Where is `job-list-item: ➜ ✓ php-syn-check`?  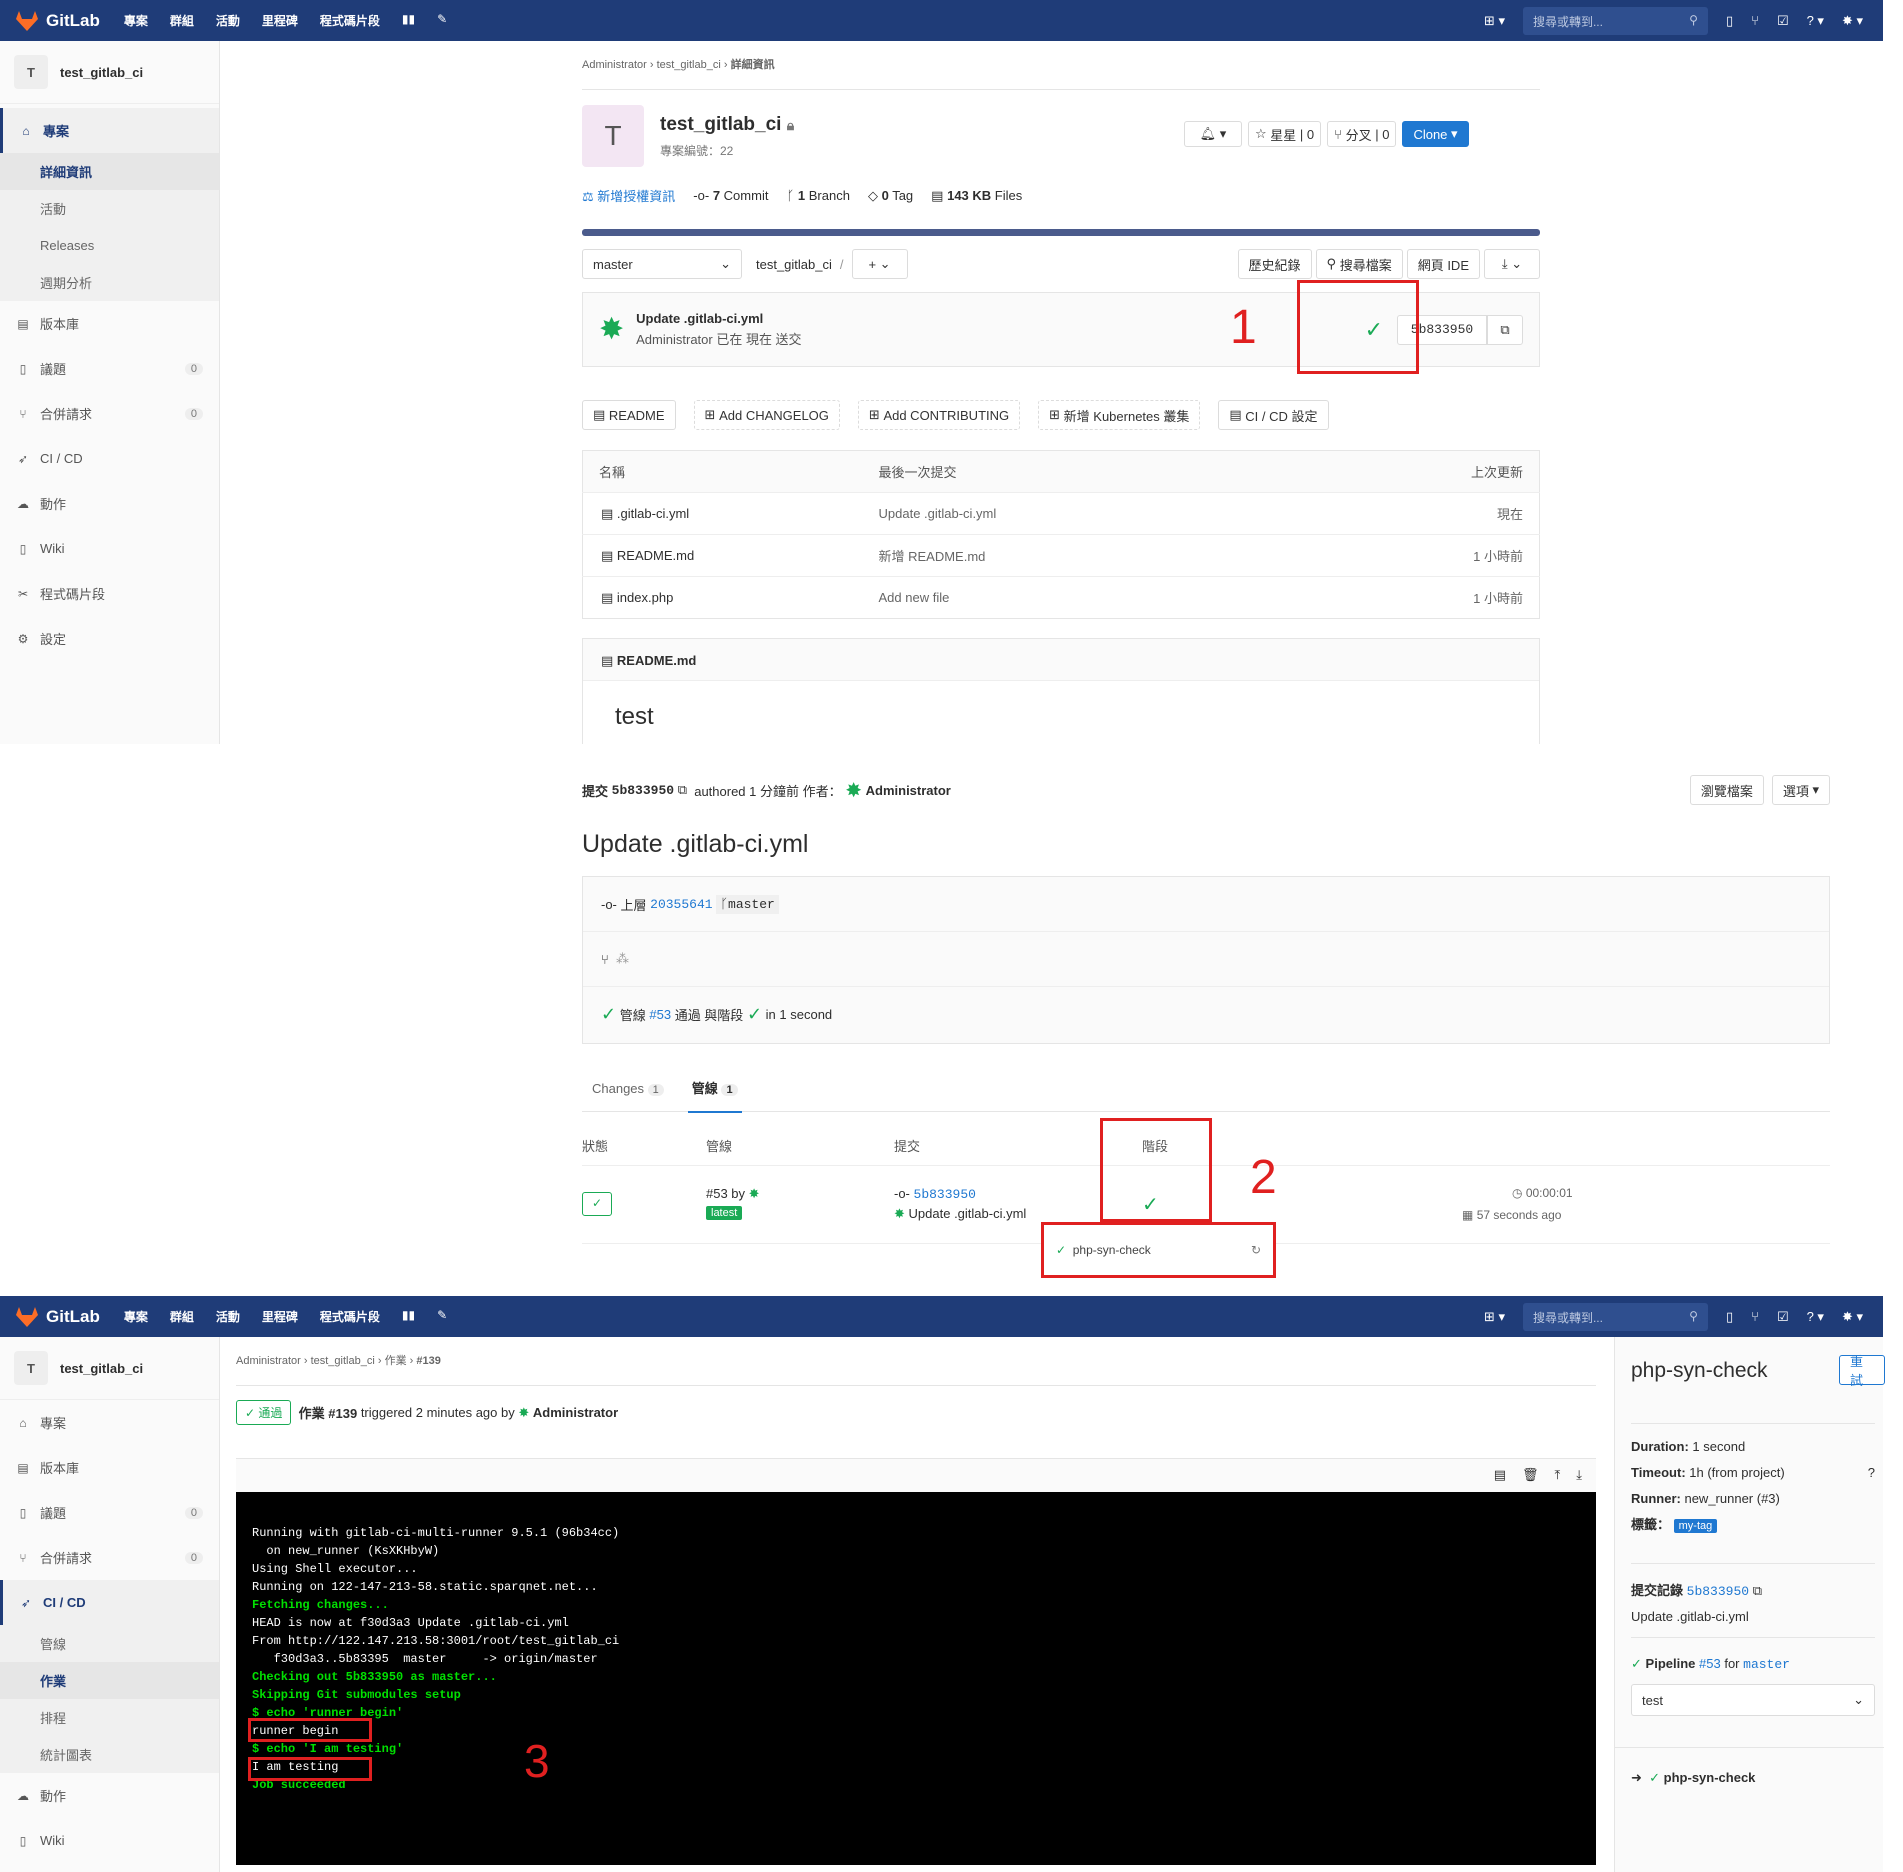 job-list-item: ➜ ✓ php-syn-check is located at coordinates (1749, 1777).